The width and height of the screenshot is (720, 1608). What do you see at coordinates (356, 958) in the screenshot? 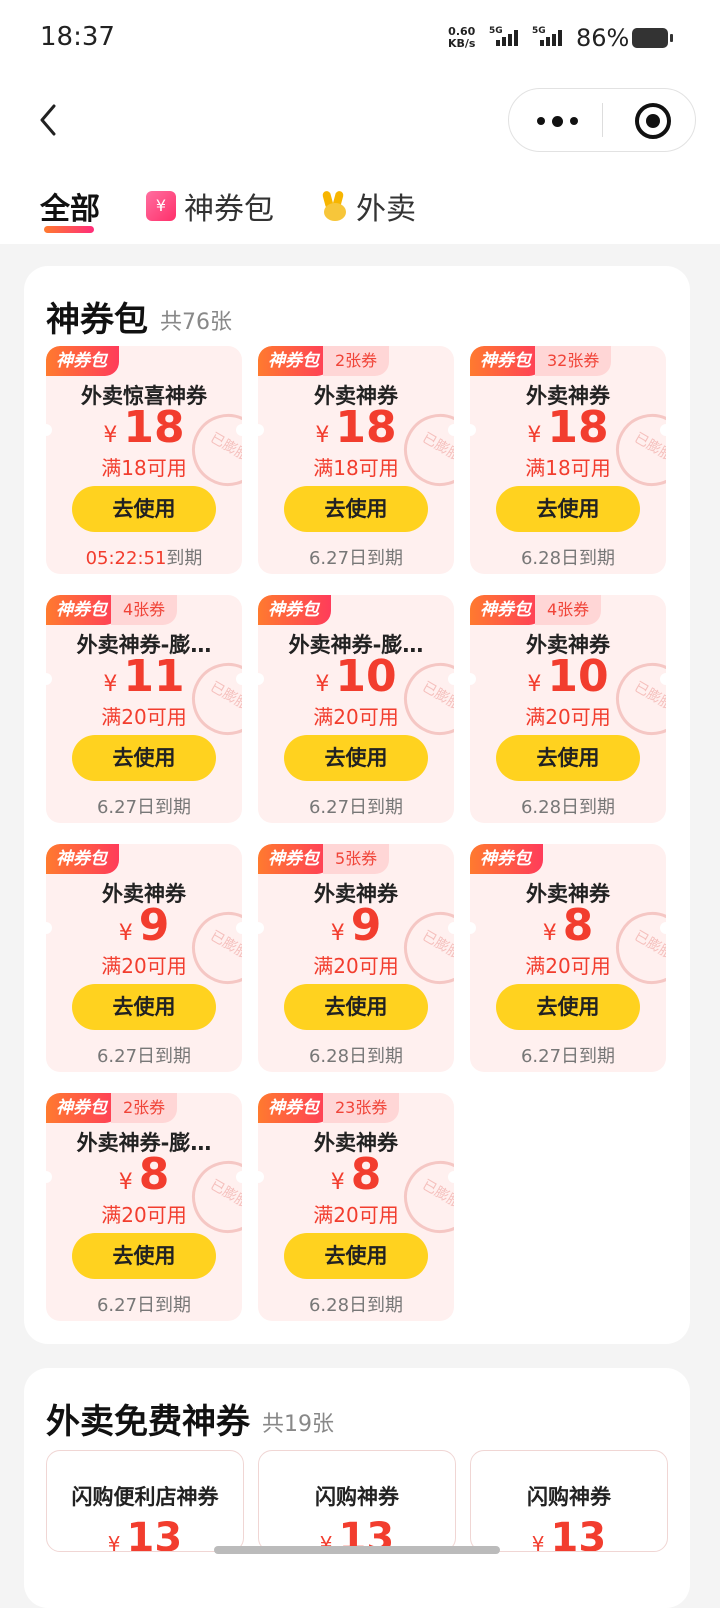
I see `coupon-card: 神券包 5张券 已膨胀 外卖神券 ¥9 满20可用 去使用 6.28日到期` at bounding box center [356, 958].